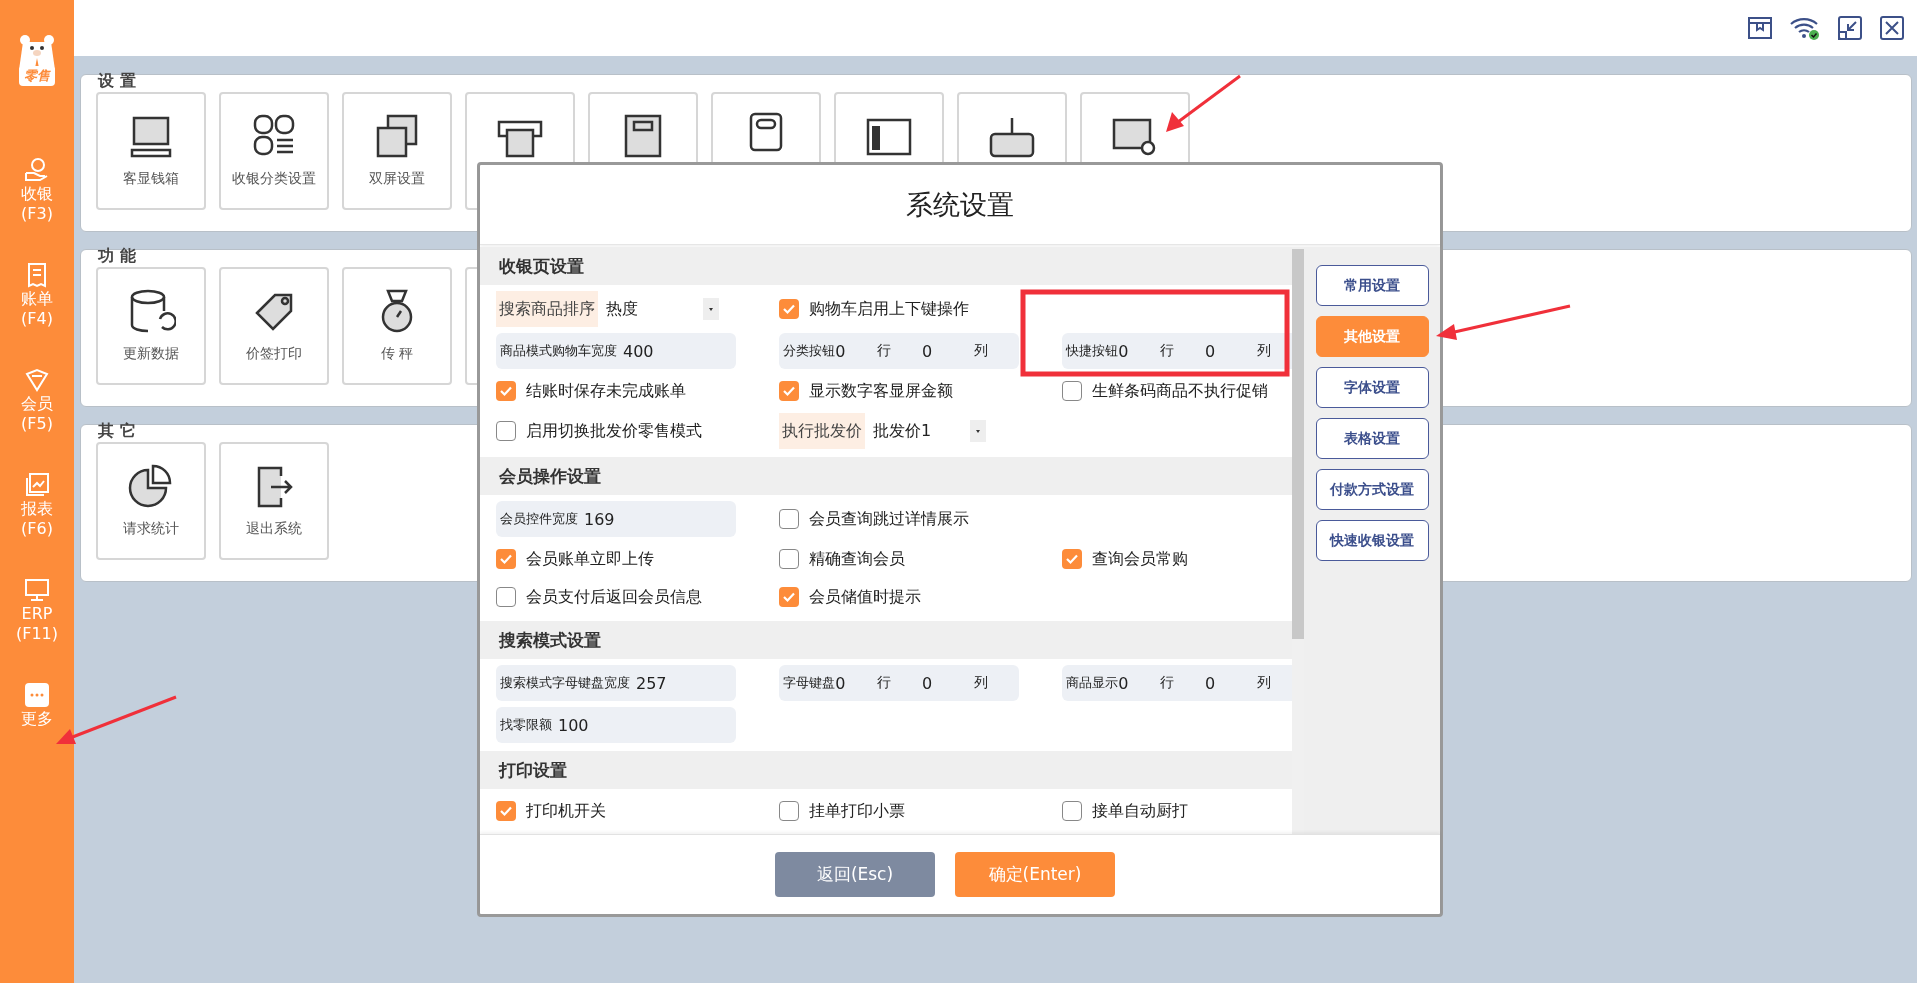 The width and height of the screenshot is (1917, 983). What do you see at coordinates (117, 431) in the screenshot?
I see `panel-title: 其 它` at bounding box center [117, 431].